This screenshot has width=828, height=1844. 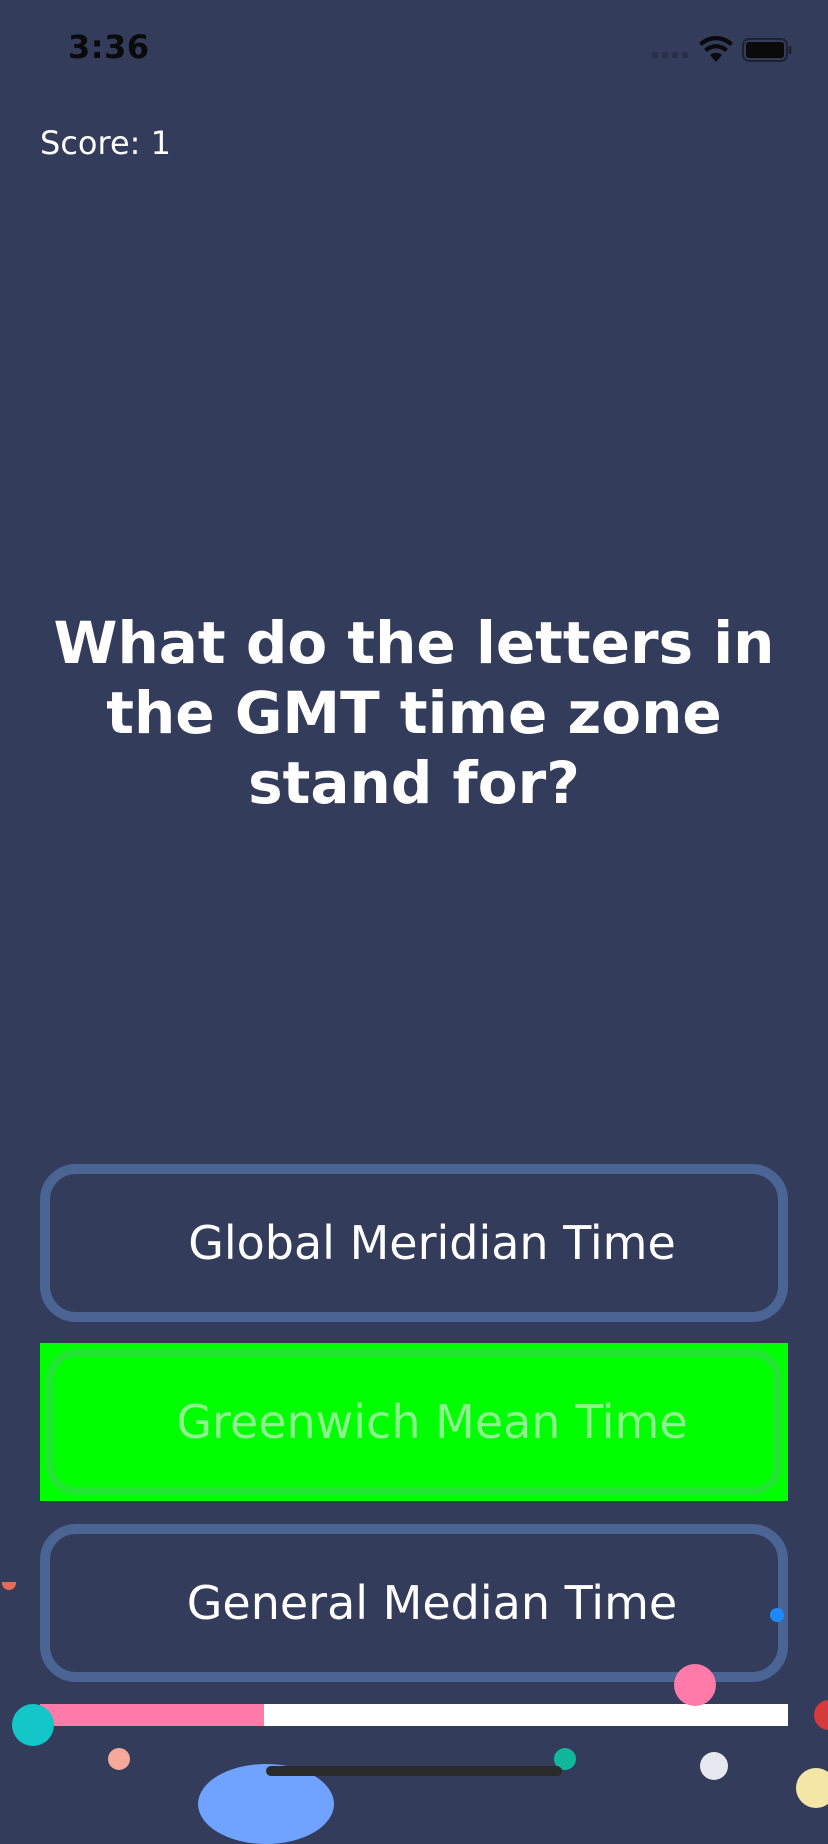 What do you see at coordinates (432, 1243) in the screenshot?
I see `answer-label: Global Meridian Time` at bounding box center [432, 1243].